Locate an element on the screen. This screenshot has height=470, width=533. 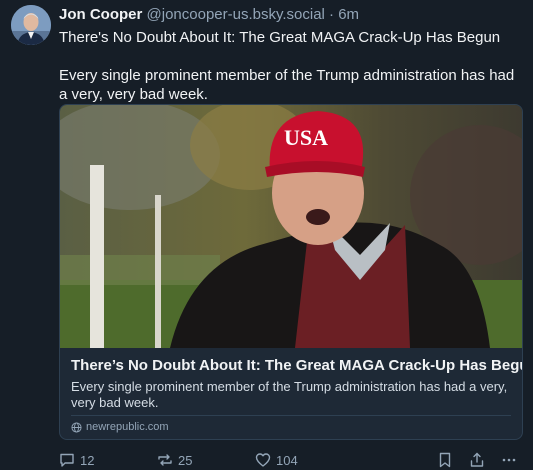
share-button is located at coordinates (477, 460).